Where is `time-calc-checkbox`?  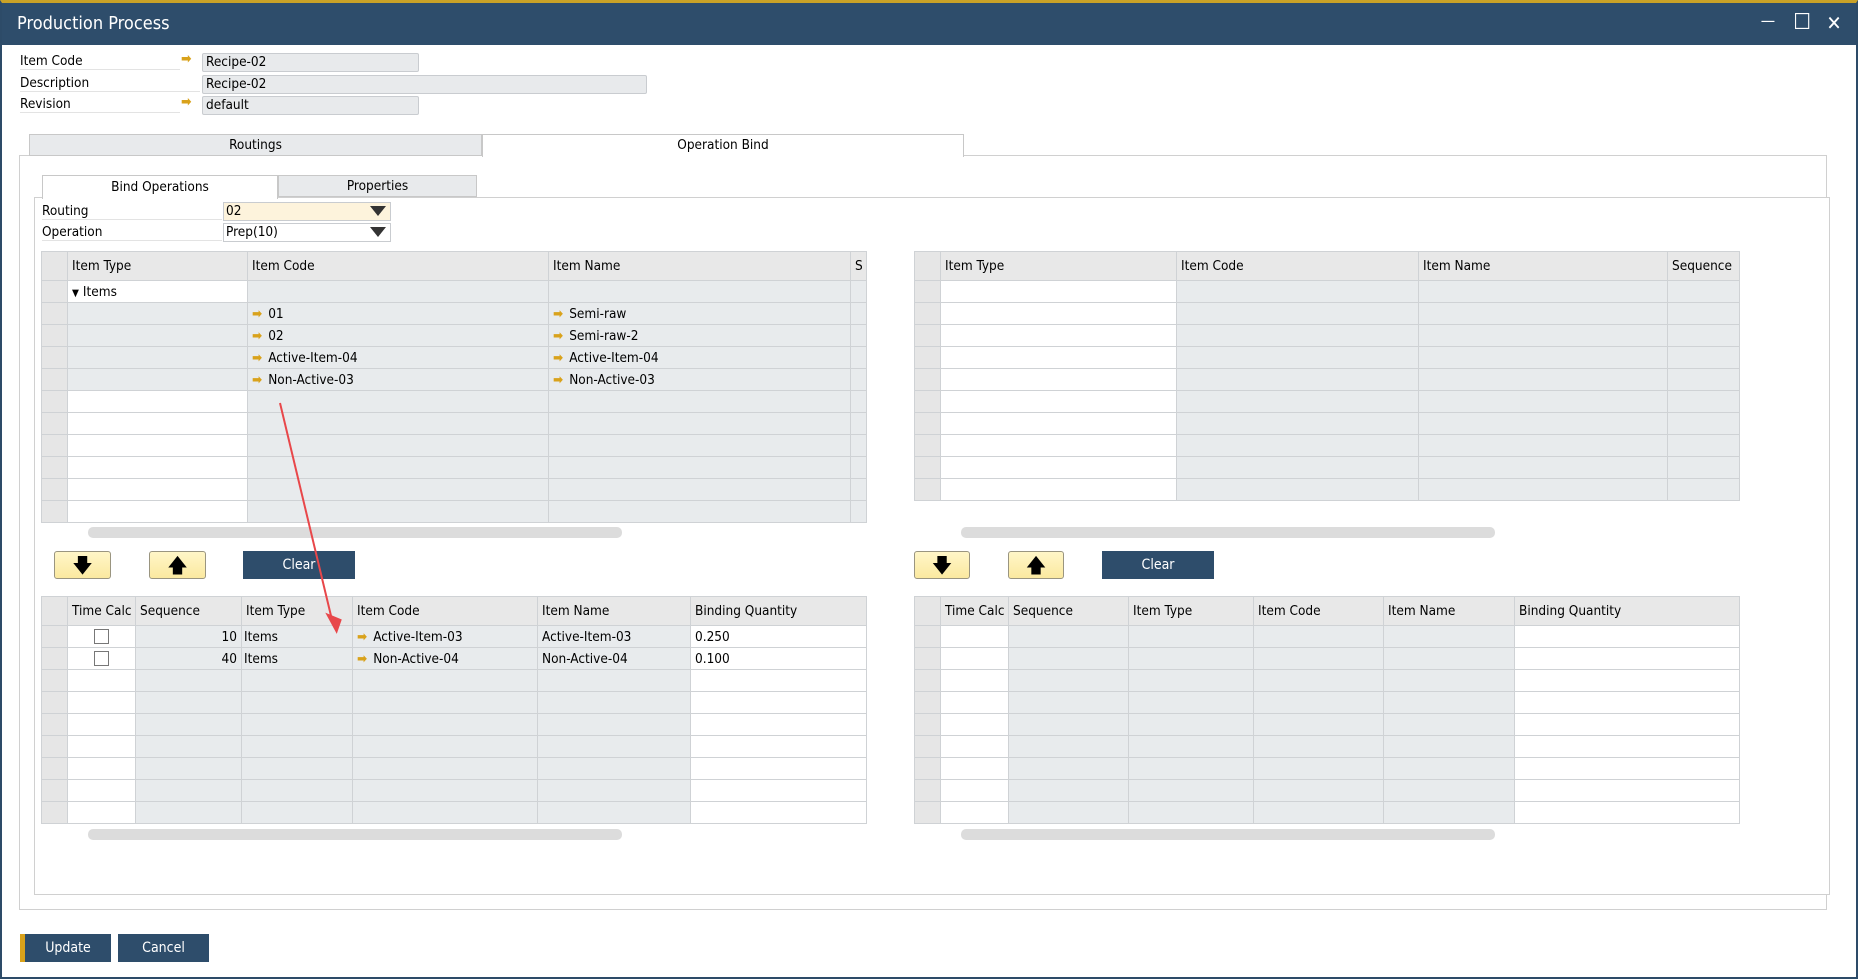 time-calc-checkbox is located at coordinates (101, 658).